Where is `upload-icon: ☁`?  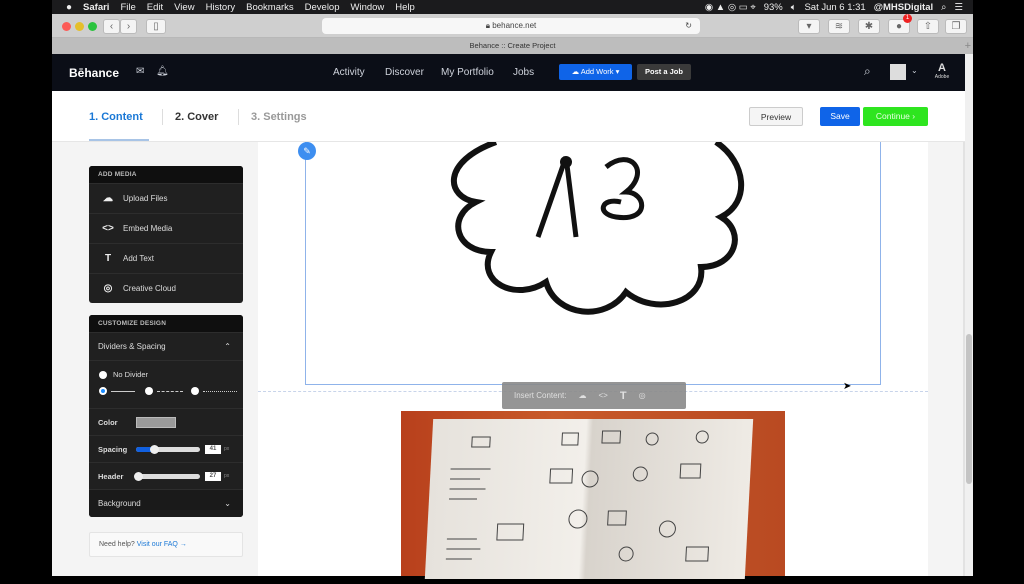
upload-icon: ☁ is located at coordinates (582, 395).